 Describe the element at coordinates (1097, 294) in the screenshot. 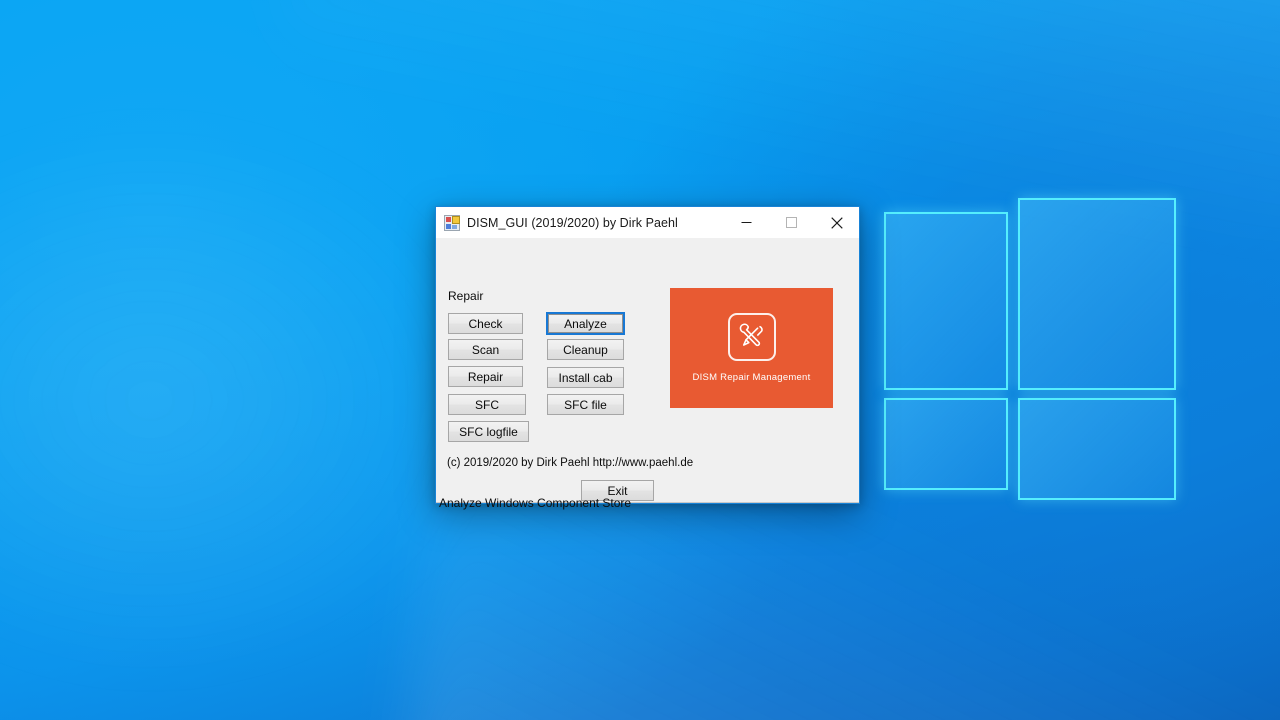

I see `windows-logo-pane-top-right` at that location.